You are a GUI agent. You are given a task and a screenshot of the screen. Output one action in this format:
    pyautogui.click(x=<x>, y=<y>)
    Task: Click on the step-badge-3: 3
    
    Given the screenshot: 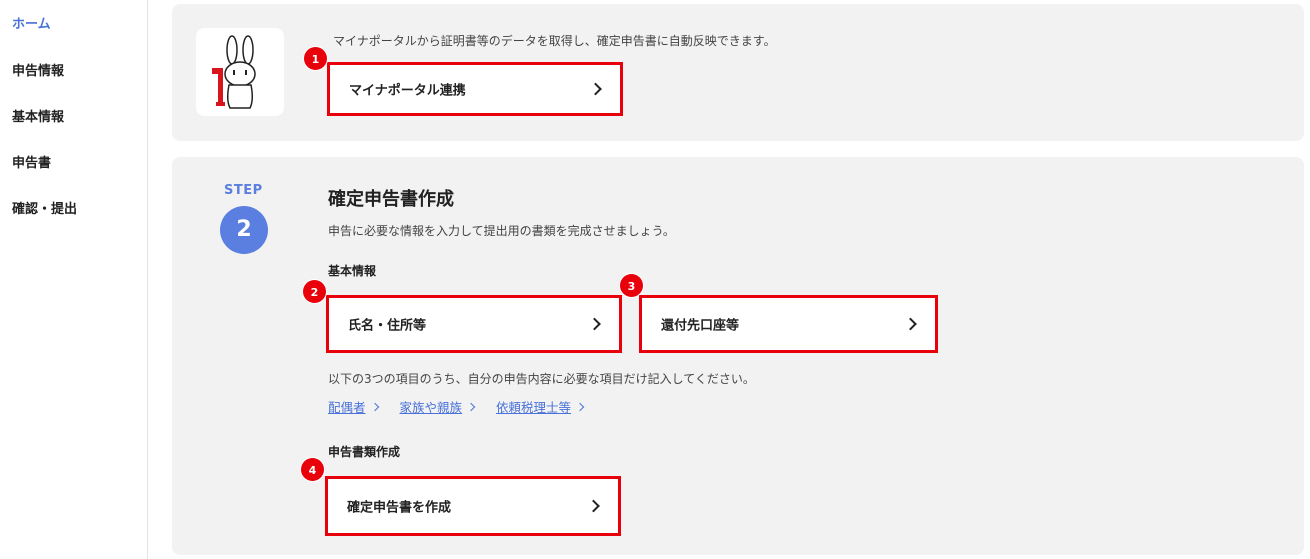 What is the action you would take?
    pyautogui.click(x=631, y=285)
    